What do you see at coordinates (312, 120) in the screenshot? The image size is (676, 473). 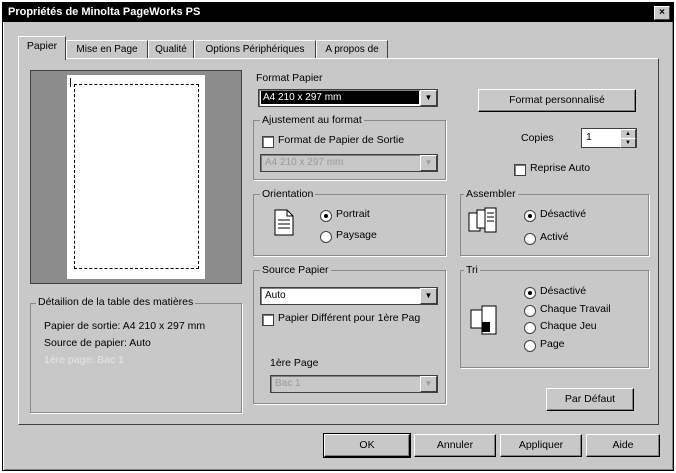 I see `fit-group-title: Ajustement au format` at bounding box center [312, 120].